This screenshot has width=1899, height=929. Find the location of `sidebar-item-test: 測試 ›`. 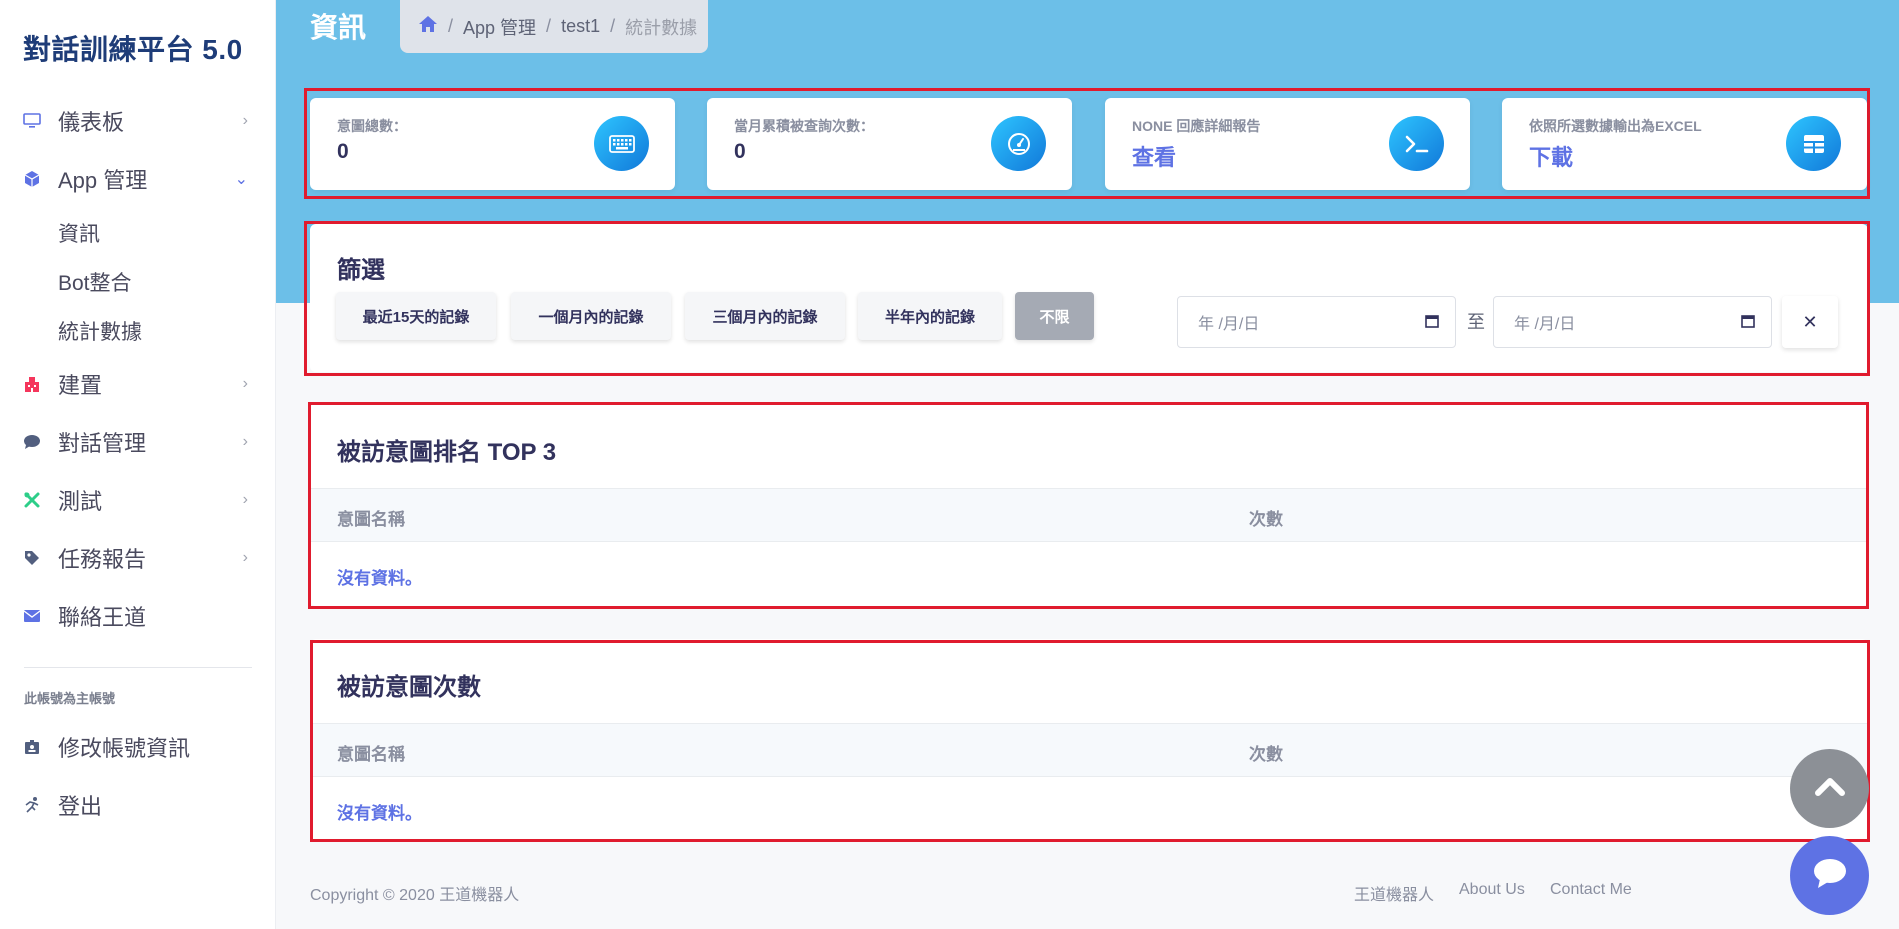

sidebar-item-test: 測試 › is located at coordinates (138, 500).